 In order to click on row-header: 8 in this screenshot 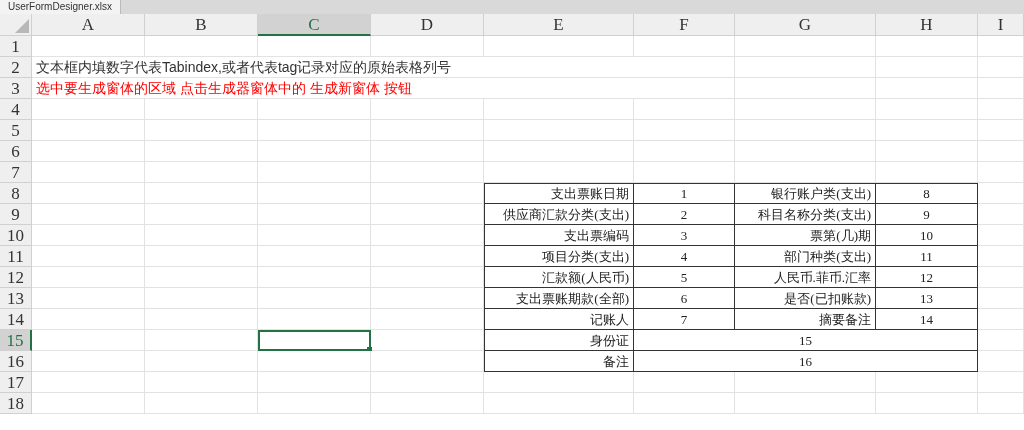, I will do `click(16, 193)`.